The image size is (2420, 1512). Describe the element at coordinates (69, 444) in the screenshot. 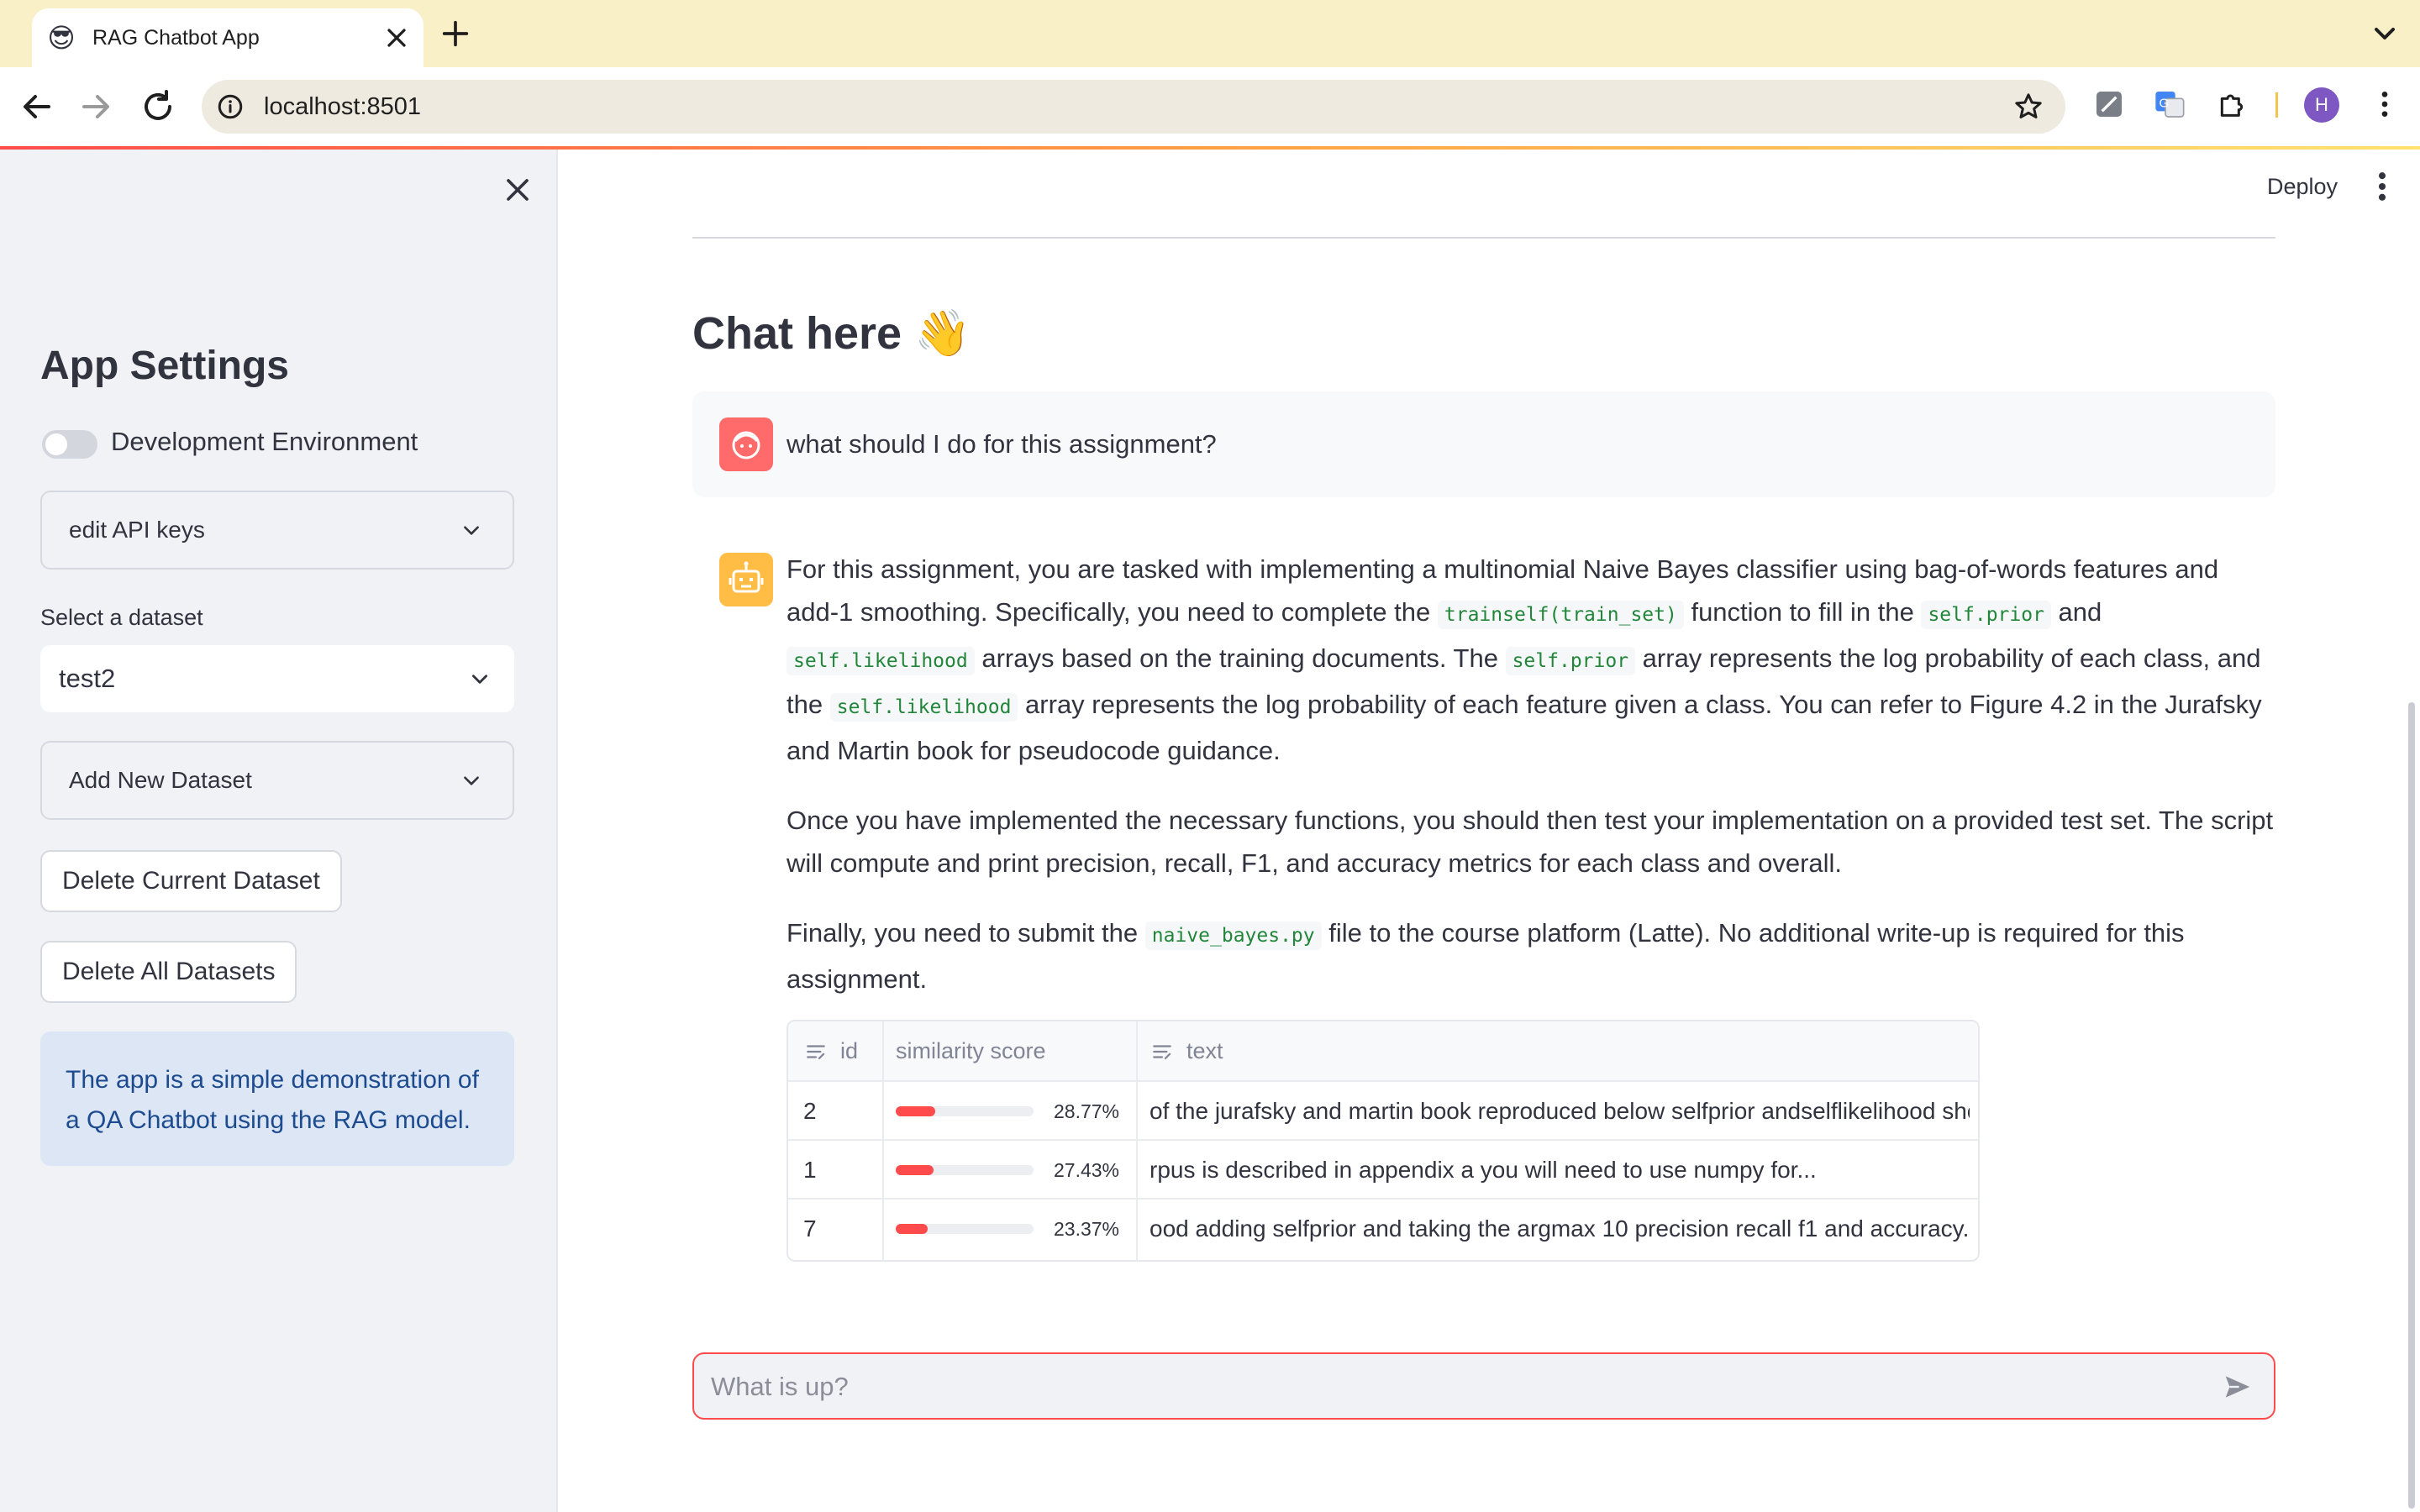

I see `development-environment-toggle` at that location.